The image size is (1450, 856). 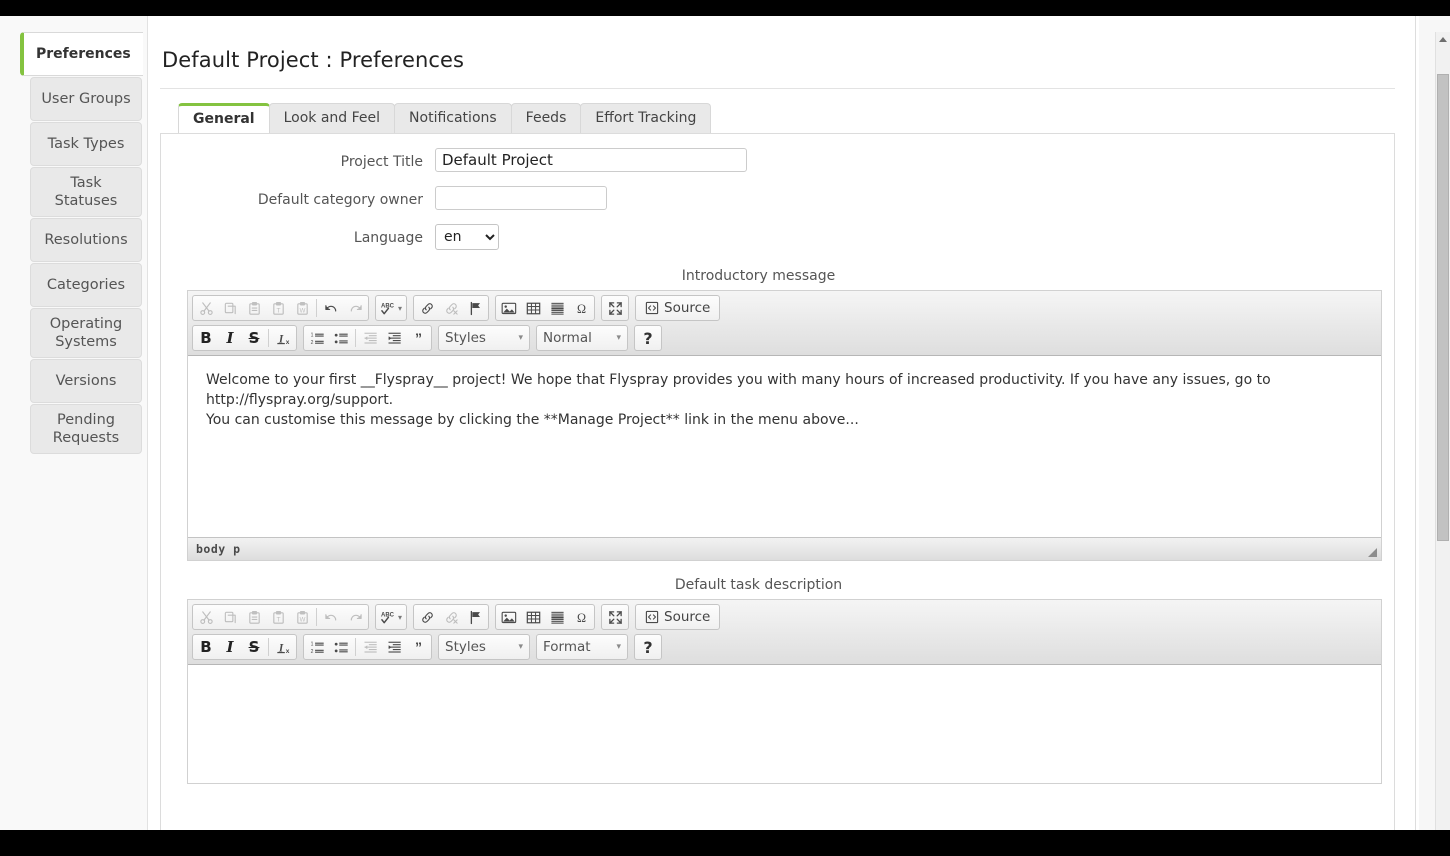 What do you see at coordinates (206, 617) in the screenshot?
I see `cut-icon` at bounding box center [206, 617].